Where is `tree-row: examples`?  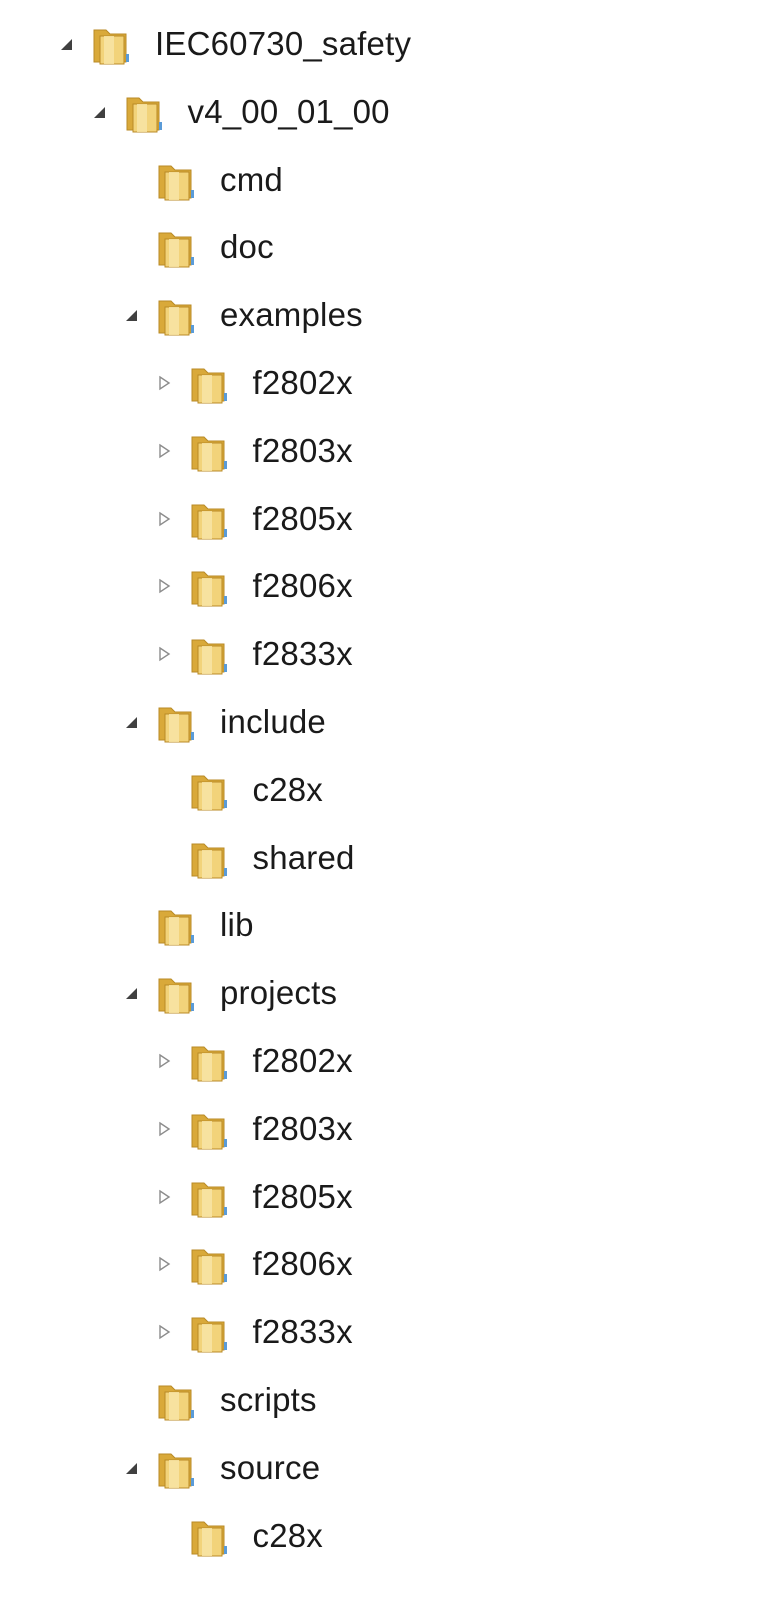 tree-row: examples is located at coordinates (381, 315).